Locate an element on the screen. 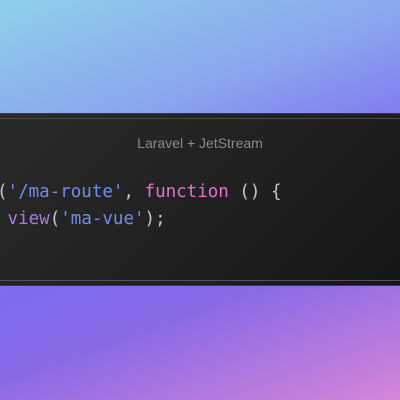  code-line-1: ('/ma-route', function () { is located at coordinates (141, 192).